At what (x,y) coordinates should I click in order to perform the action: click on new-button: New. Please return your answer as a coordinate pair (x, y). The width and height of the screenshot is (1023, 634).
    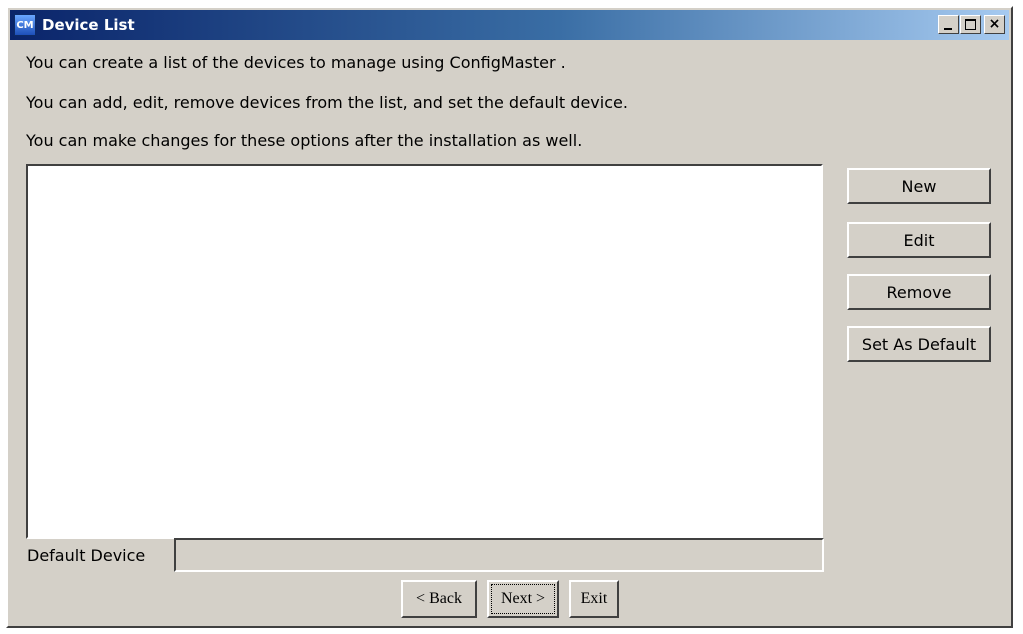
    Looking at the image, I should click on (919, 186).